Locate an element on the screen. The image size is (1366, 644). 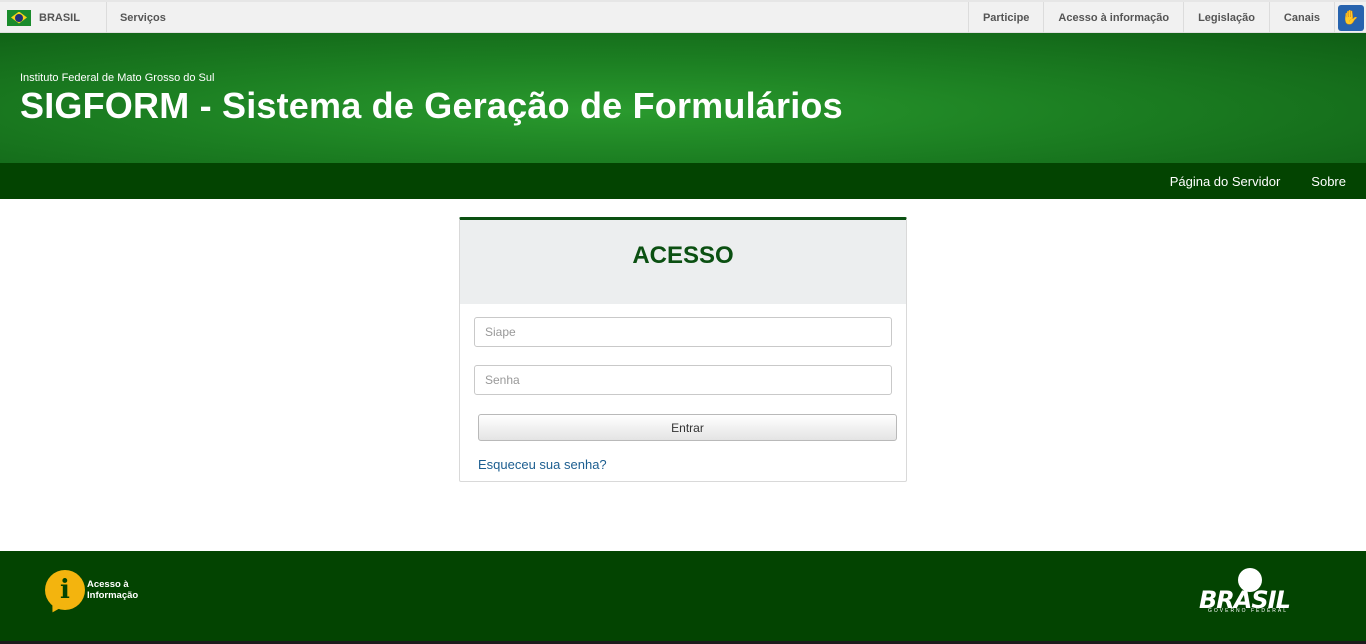
forgot-password-link: Esqueceu sua senha? is located at coordinates (542, 464).